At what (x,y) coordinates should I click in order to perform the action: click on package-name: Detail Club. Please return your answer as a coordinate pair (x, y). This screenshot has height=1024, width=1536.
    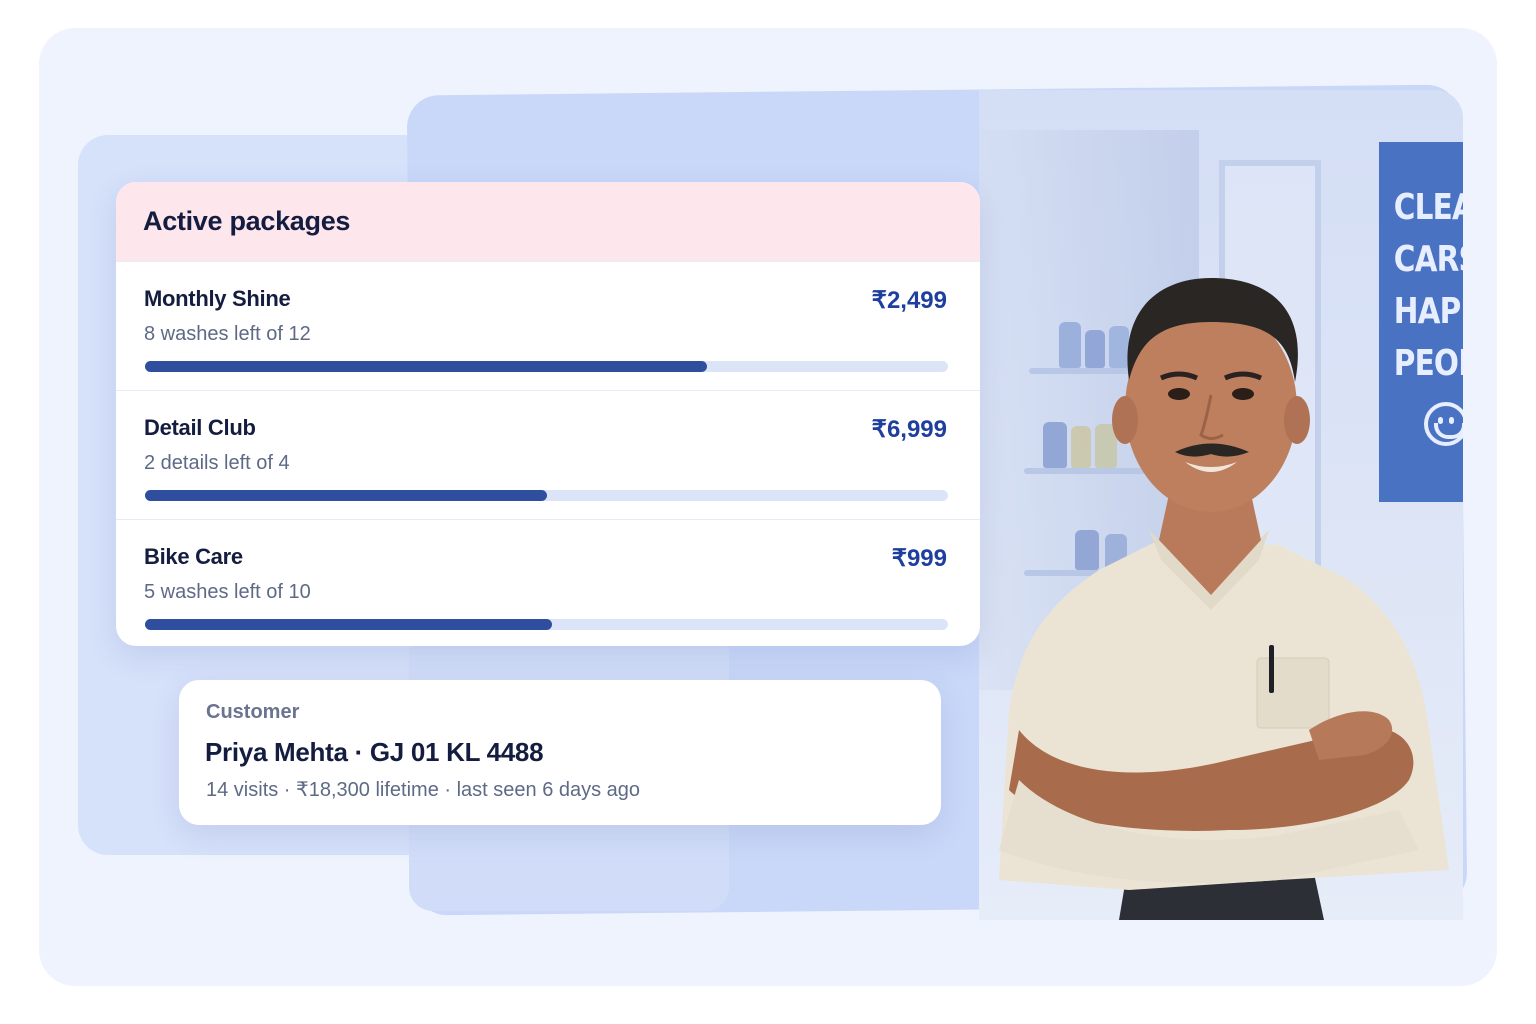
    Looking at the image, I should click on (200, 427).